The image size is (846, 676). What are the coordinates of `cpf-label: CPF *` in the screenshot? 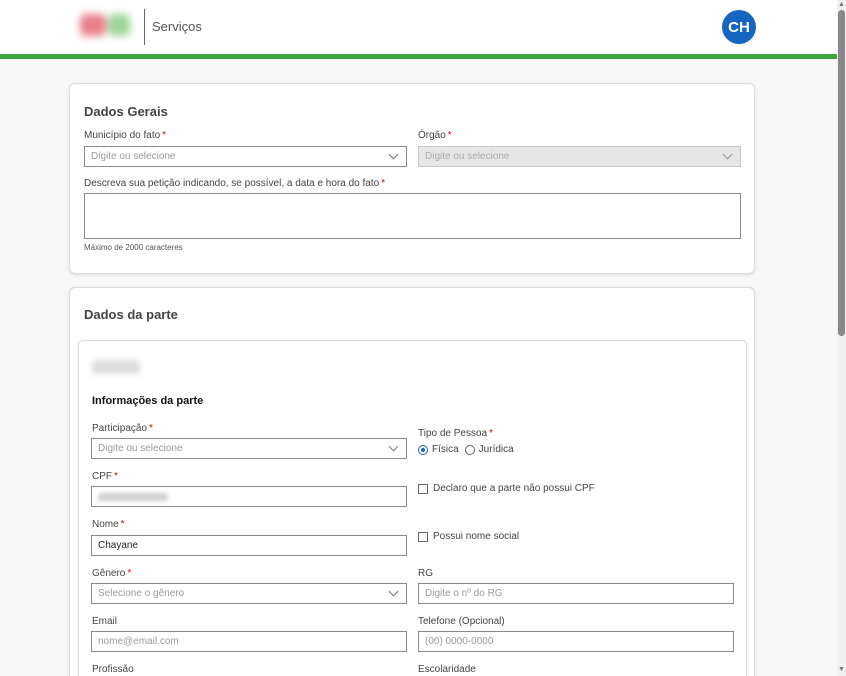 It's located at (105, 476).